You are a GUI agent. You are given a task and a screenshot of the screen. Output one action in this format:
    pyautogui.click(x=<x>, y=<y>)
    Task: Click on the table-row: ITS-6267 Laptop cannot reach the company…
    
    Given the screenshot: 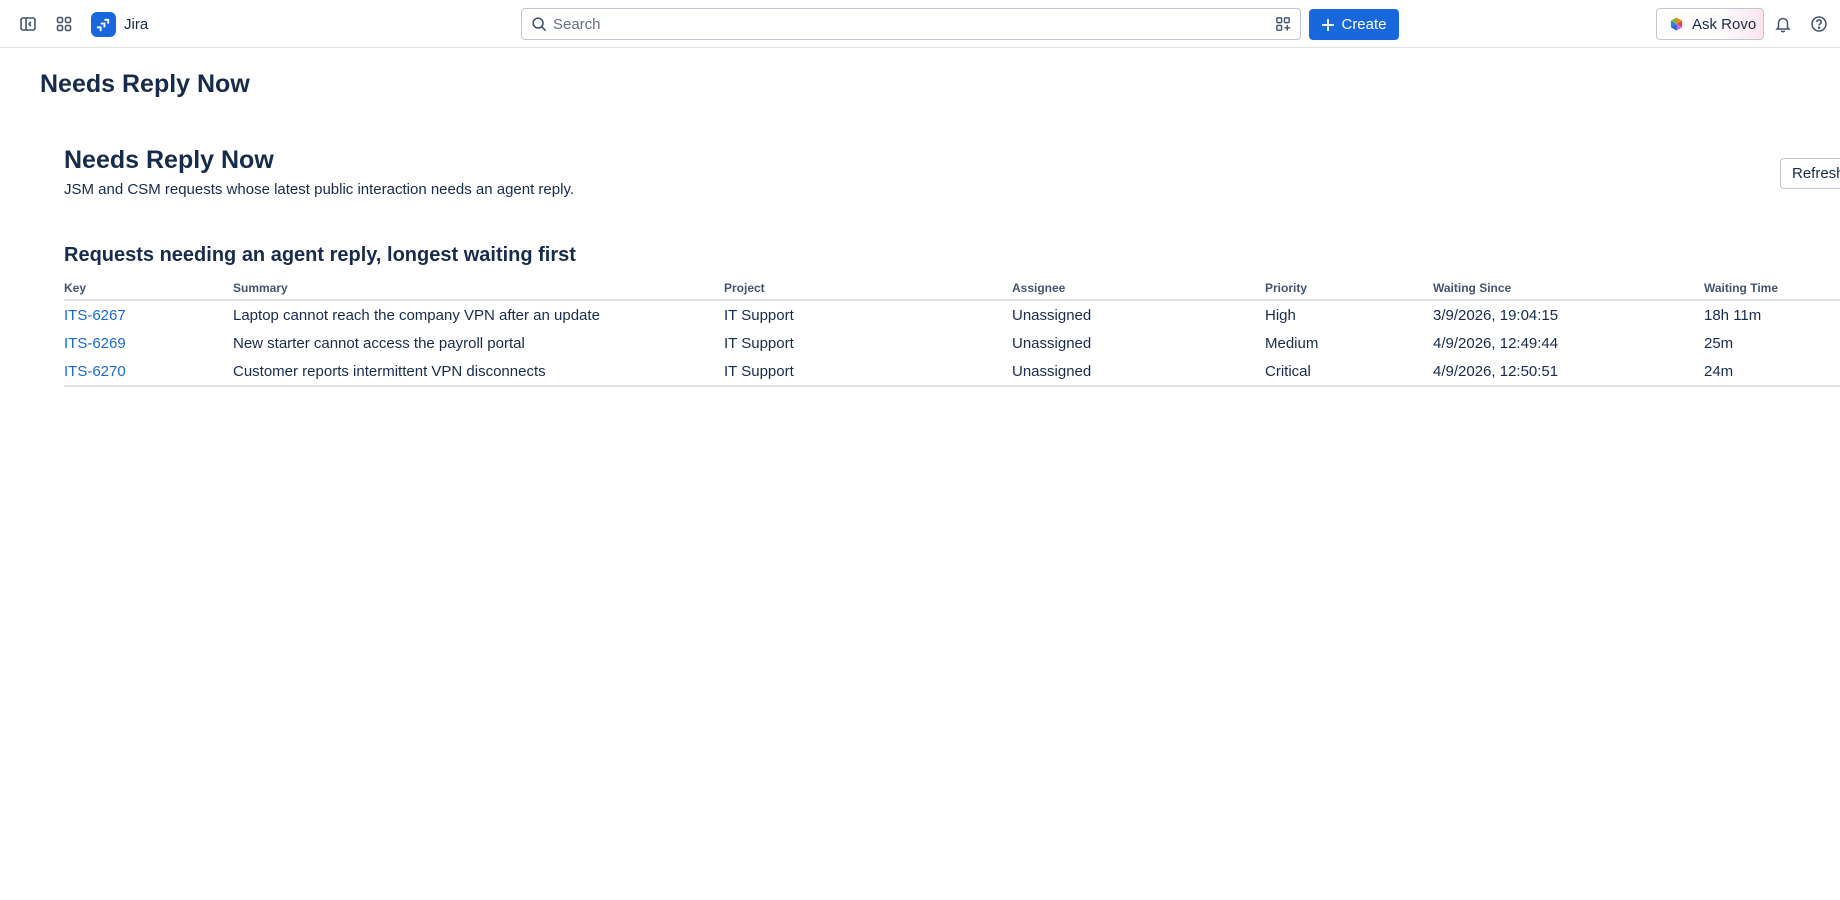 What is the action you would take?
    pyautogui.click(x=952, y=315)
    